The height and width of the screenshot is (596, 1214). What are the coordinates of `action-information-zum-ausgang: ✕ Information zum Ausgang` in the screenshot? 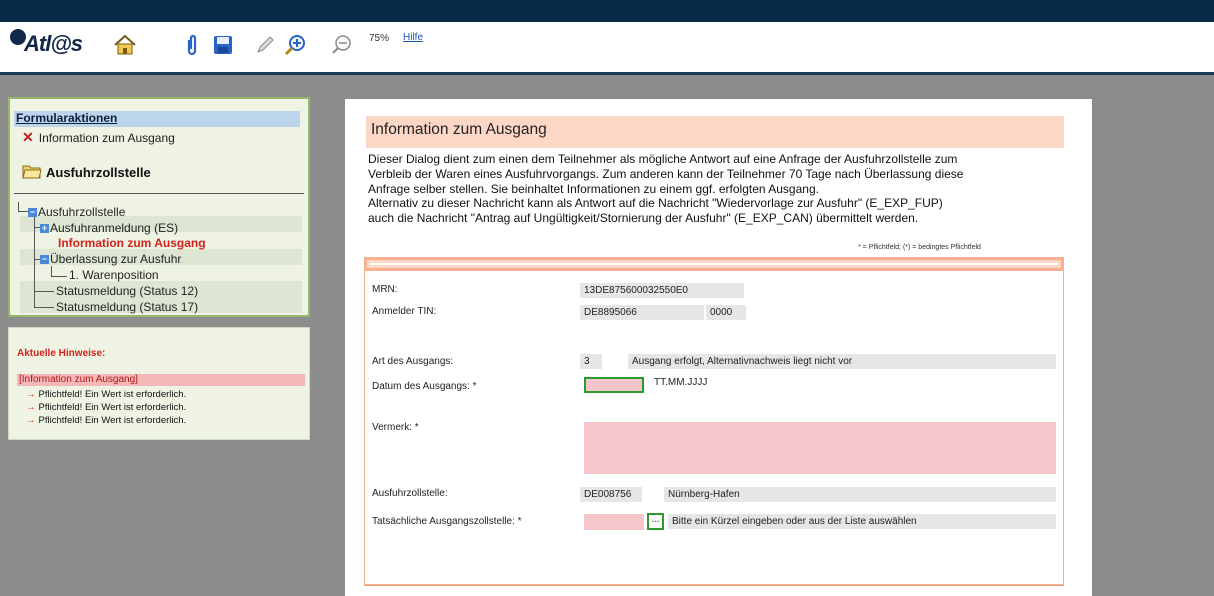 It's located at (98, 137).